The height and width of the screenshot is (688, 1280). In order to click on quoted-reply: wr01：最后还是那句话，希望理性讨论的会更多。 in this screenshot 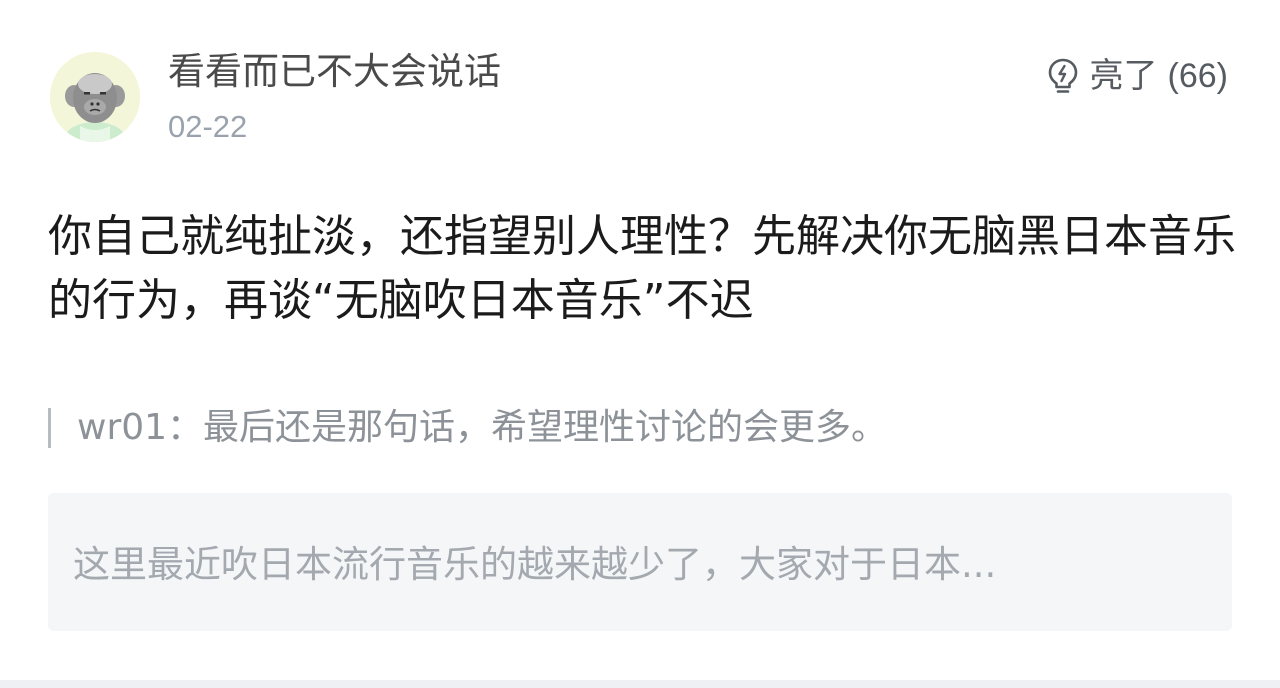, I will do `click(643, 428)`.